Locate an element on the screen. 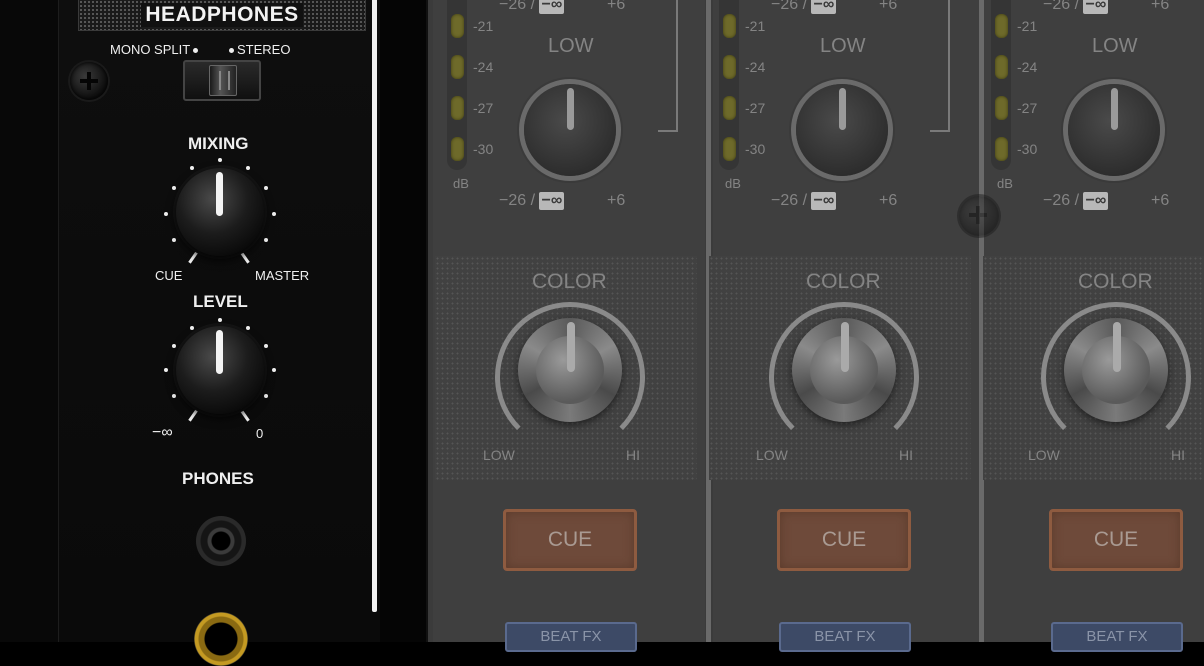 The image size is (1204, 666). panel-rail is located at coordinates (374, 306).